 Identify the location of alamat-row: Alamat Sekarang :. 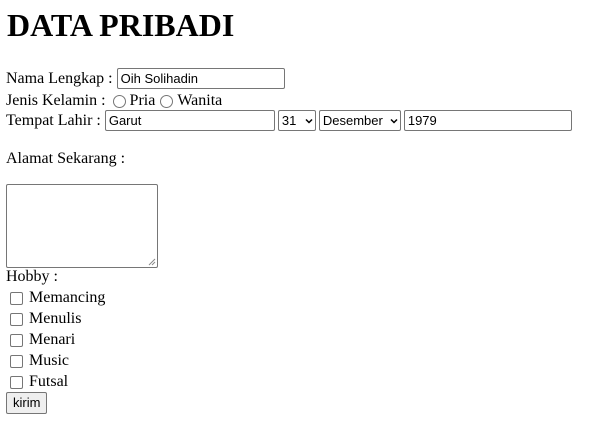
(65, 159).